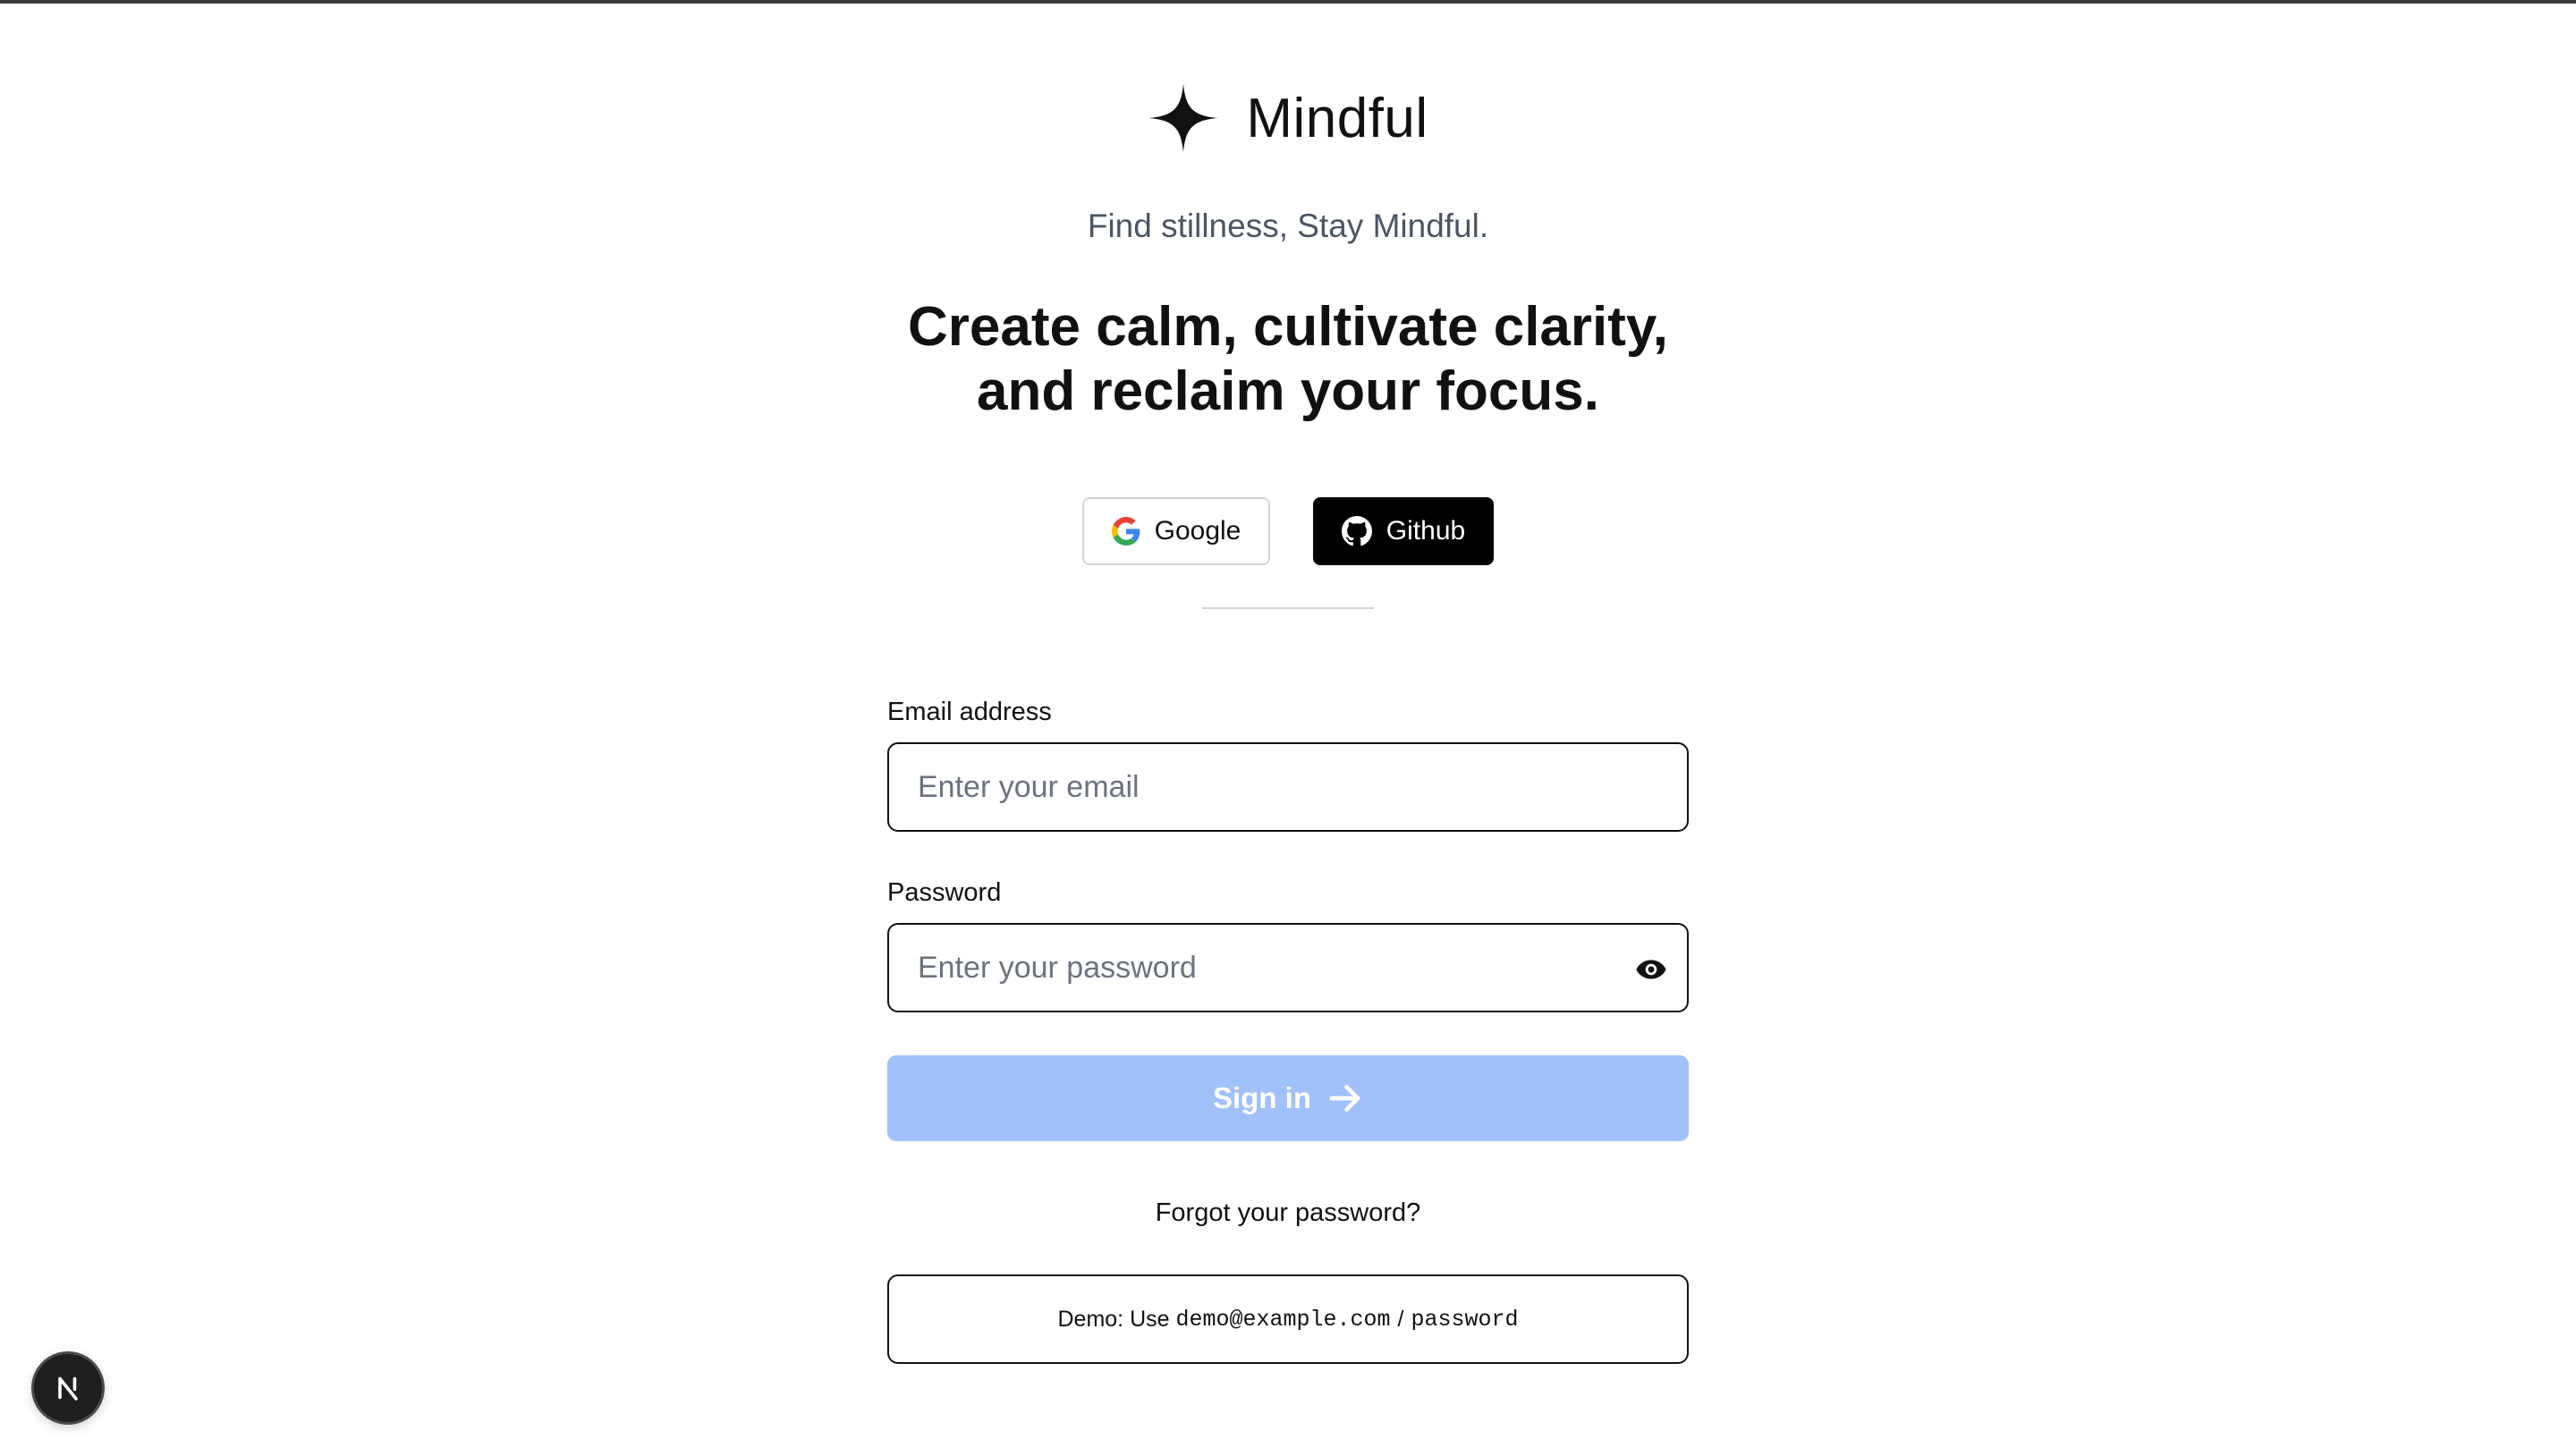 The image size is (2576, 1456). I want to click on demo-prefix: Demo: Use, so click(1116, 1319).